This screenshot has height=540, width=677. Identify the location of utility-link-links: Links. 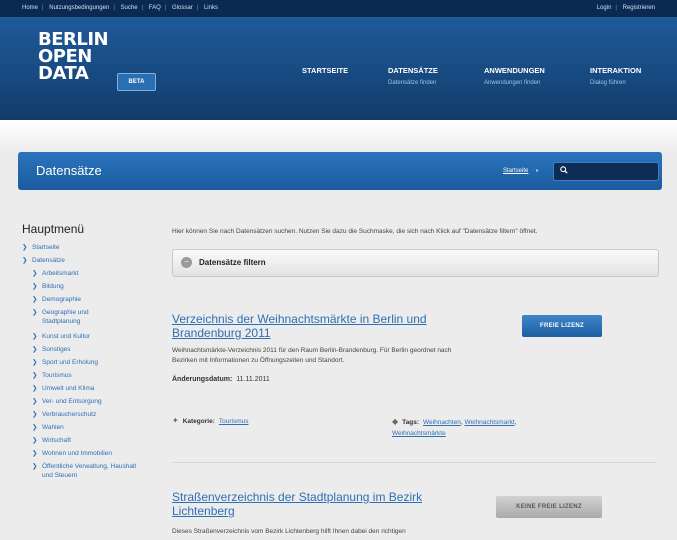
(211, 8).